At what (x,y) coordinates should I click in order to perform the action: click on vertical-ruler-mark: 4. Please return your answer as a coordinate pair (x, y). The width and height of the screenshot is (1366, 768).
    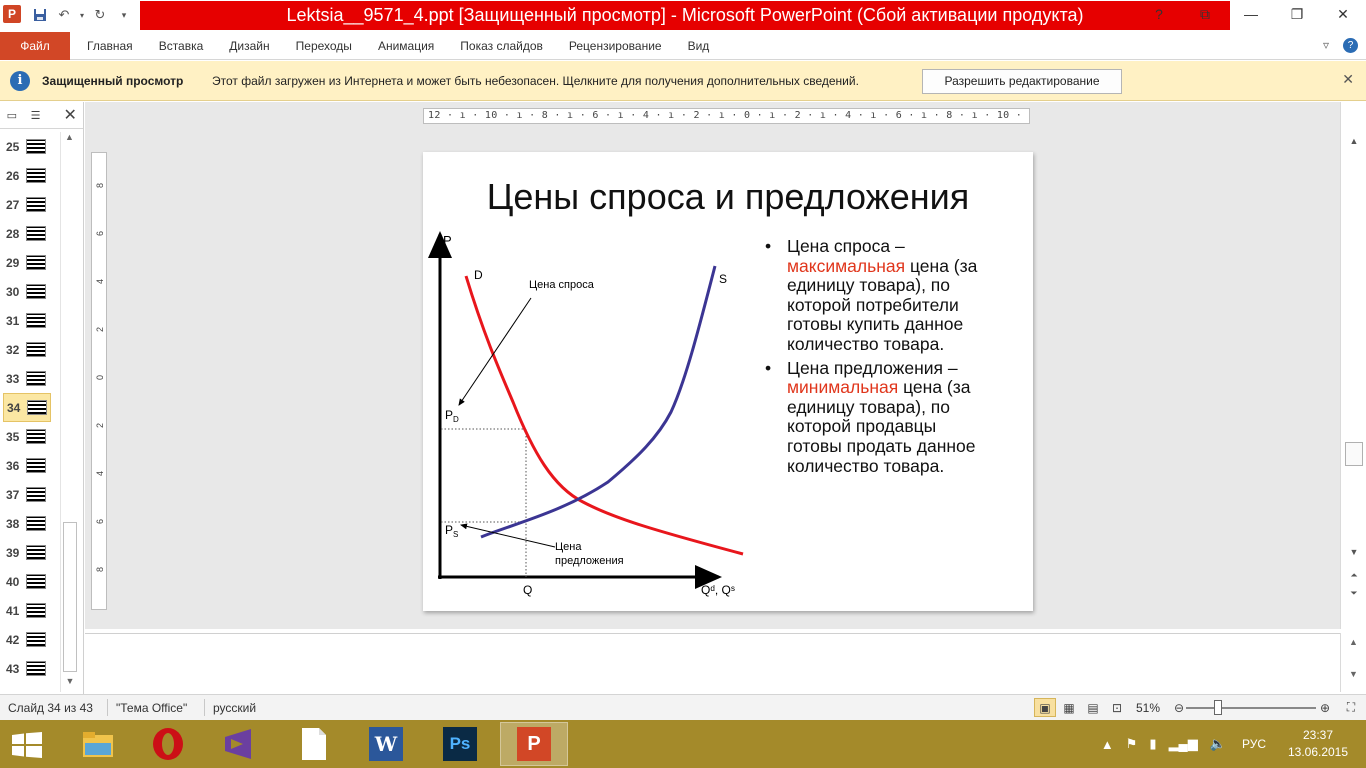
    Looking at the image, I should click on (100, 282).